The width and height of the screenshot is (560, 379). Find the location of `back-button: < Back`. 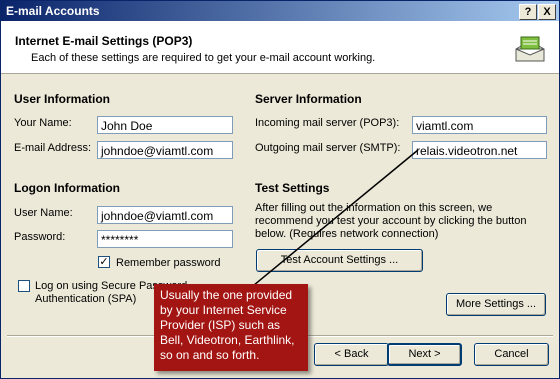

back-button: < Back is located at coordinates (351, 354).